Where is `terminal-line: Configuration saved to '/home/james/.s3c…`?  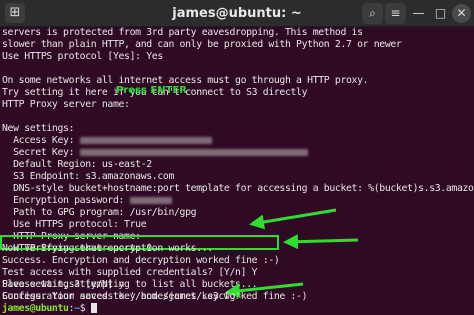 terminal-line: Configuration saved to '/home/james/.s3c… is located at coordinates (121, 296).